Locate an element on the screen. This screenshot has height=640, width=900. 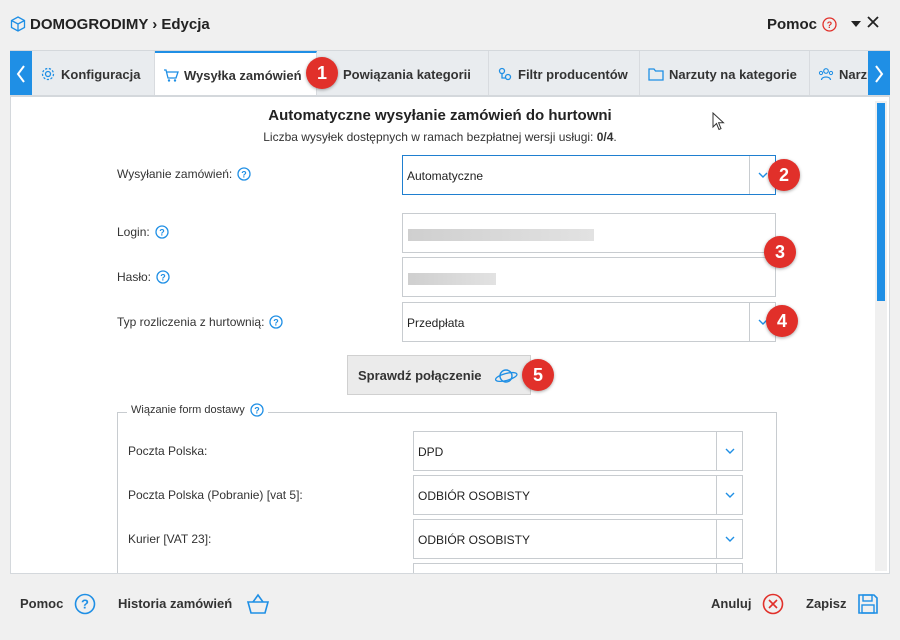
tab-label: Powiązania kategorii is located at coordinates (407, 74).